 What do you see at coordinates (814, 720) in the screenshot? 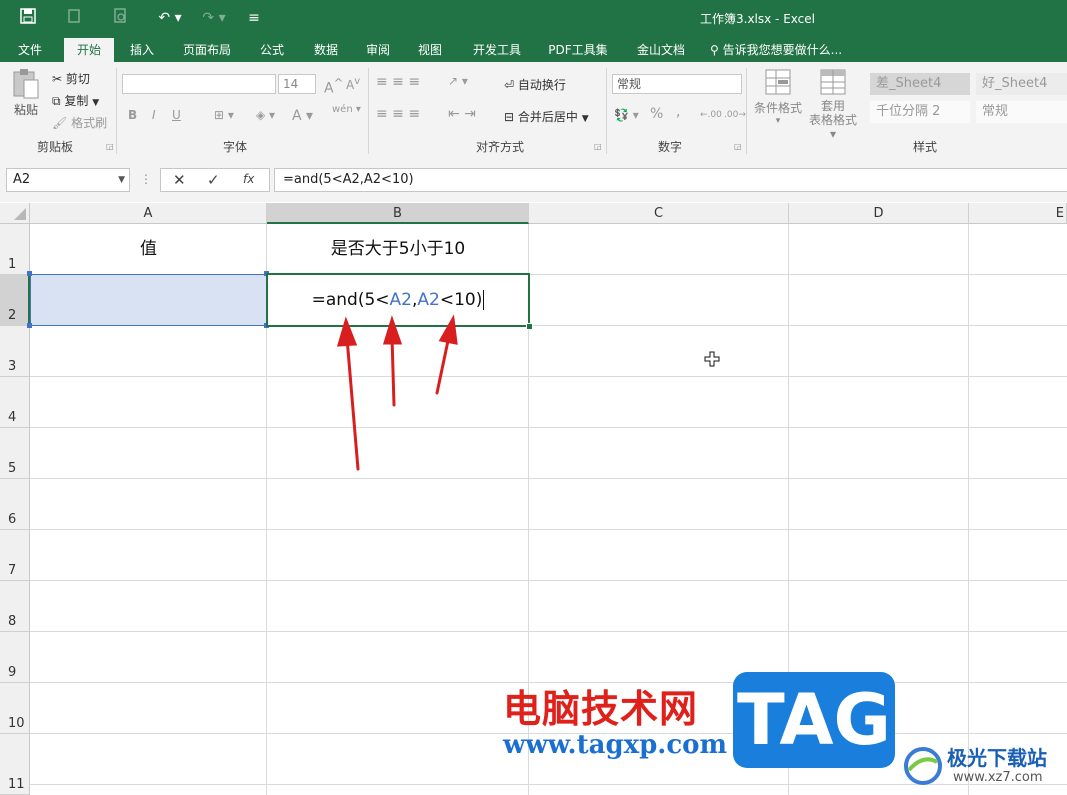
I see `watermark-tag-logo: TAG` at bounding box center [814, 720].